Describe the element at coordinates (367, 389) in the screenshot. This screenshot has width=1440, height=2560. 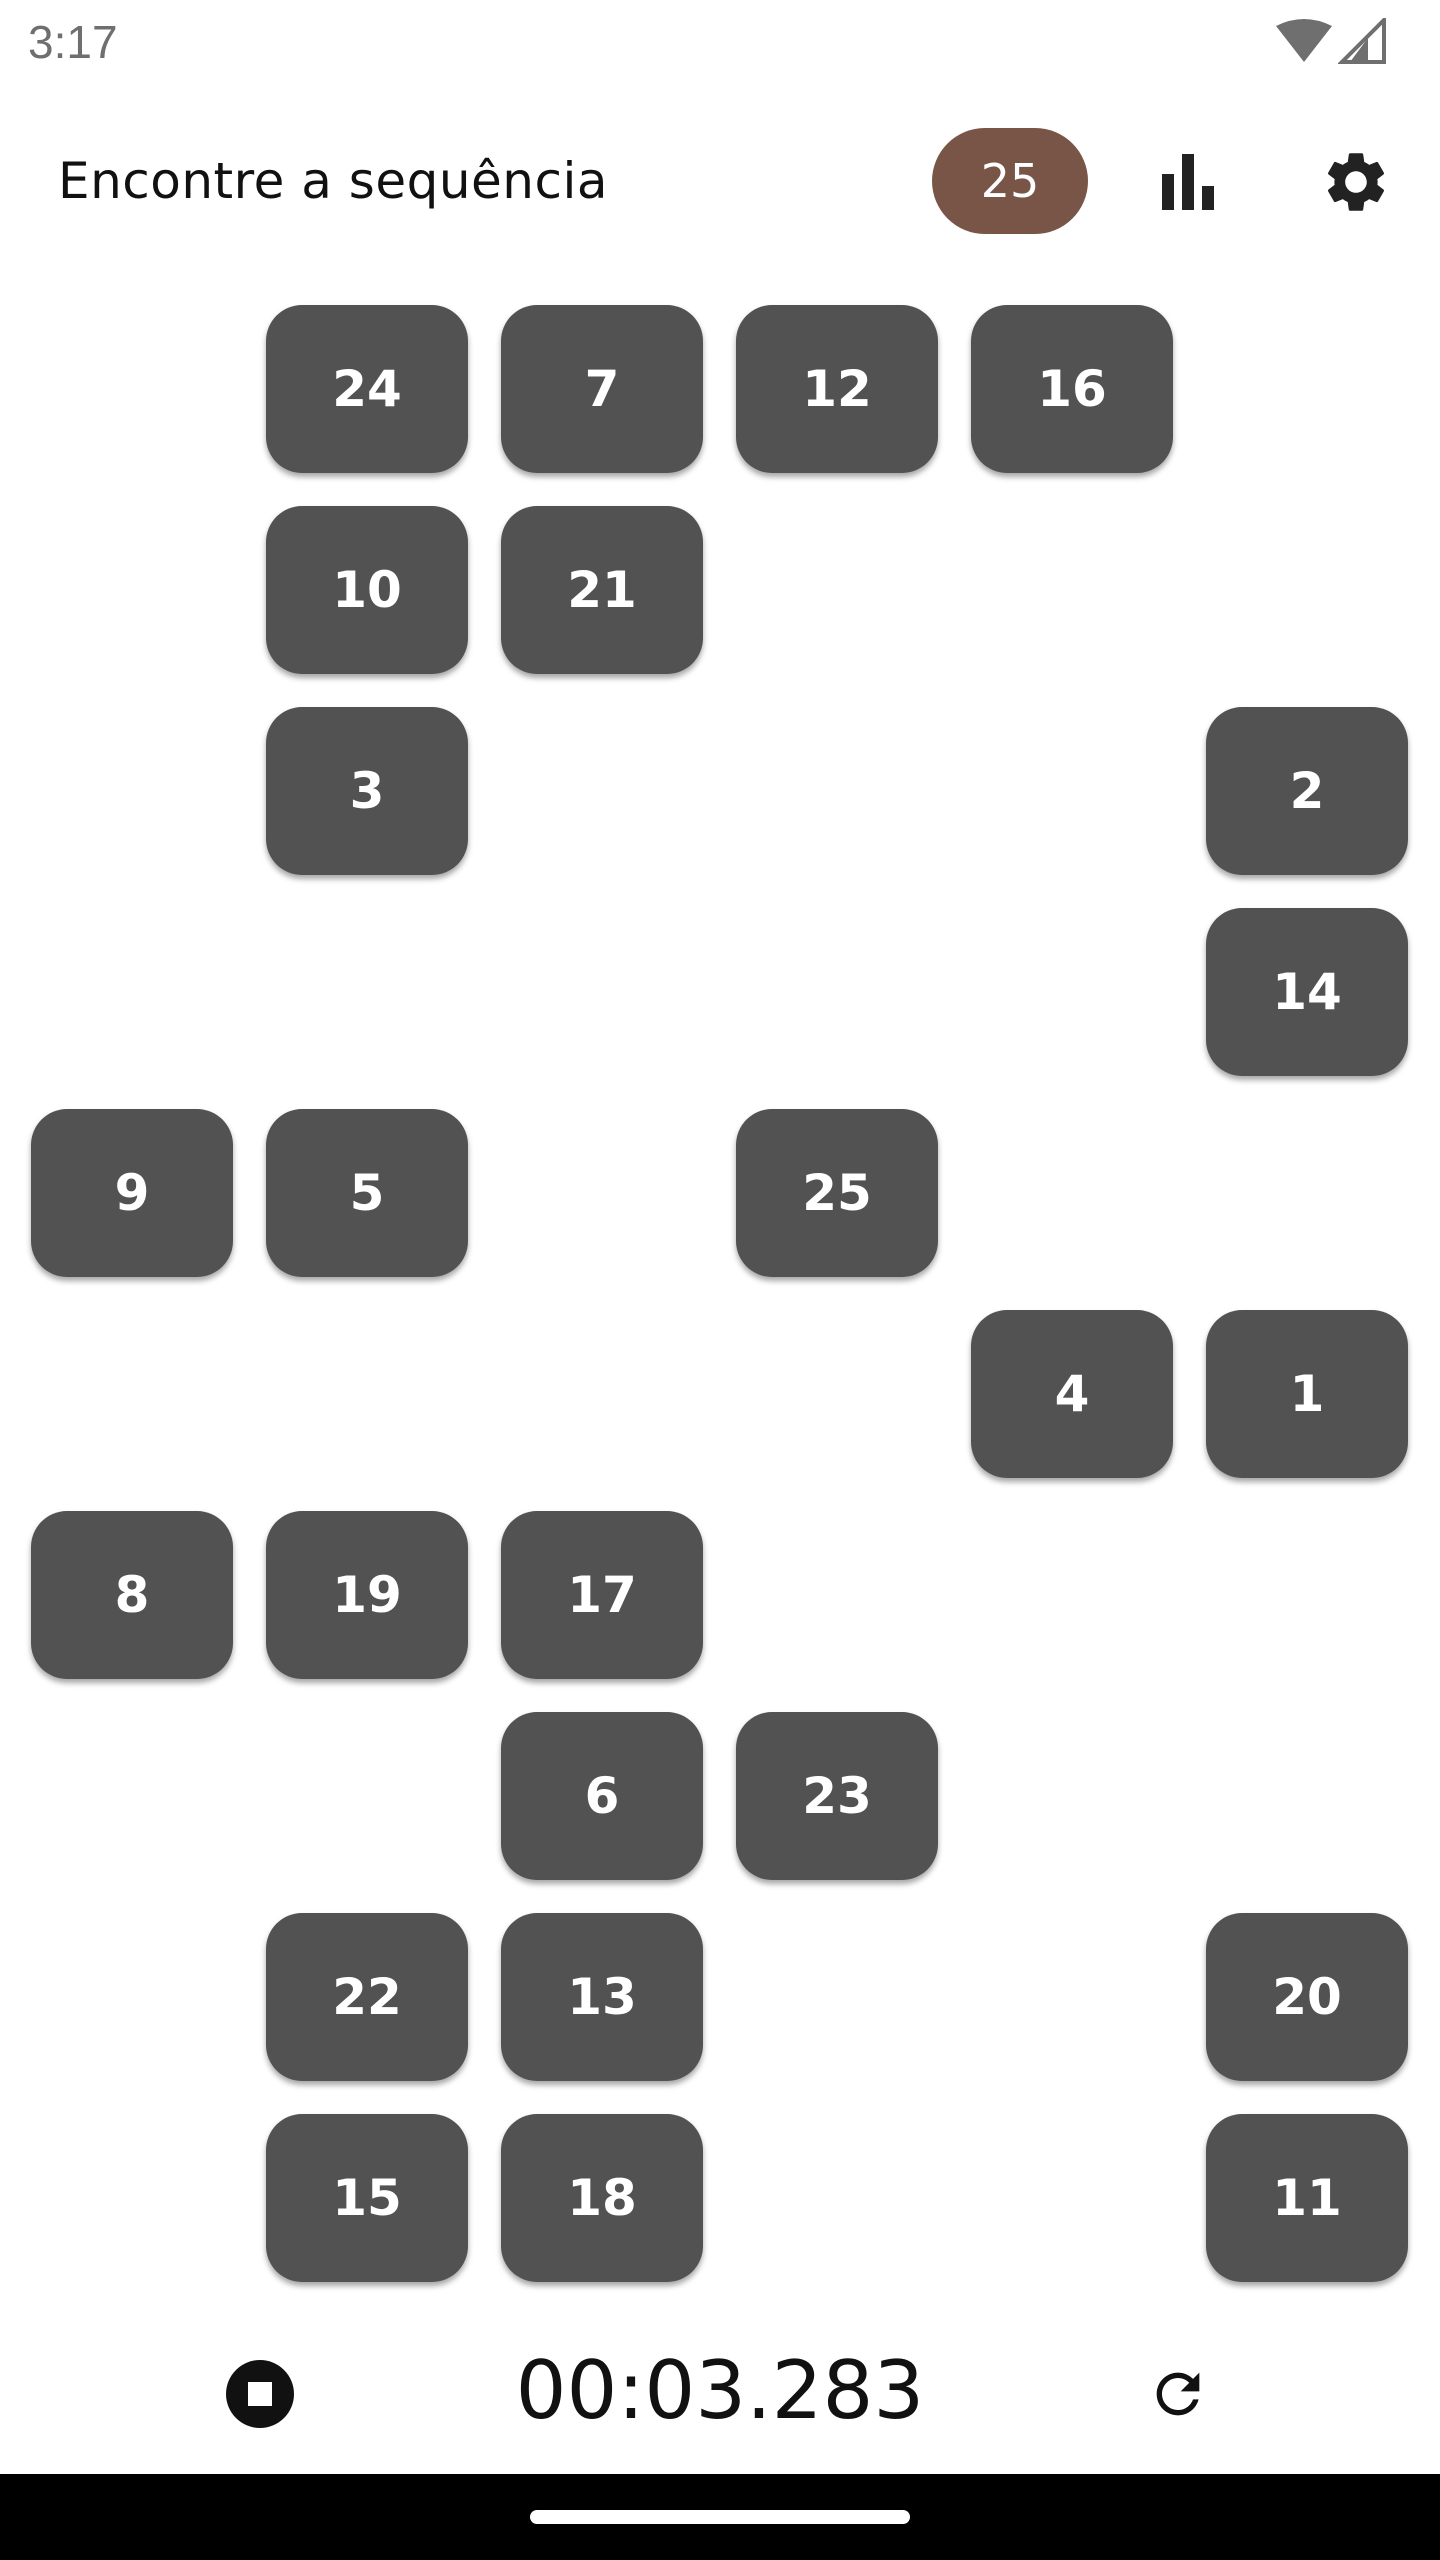
I see `number-tile-24: 24` at that location.